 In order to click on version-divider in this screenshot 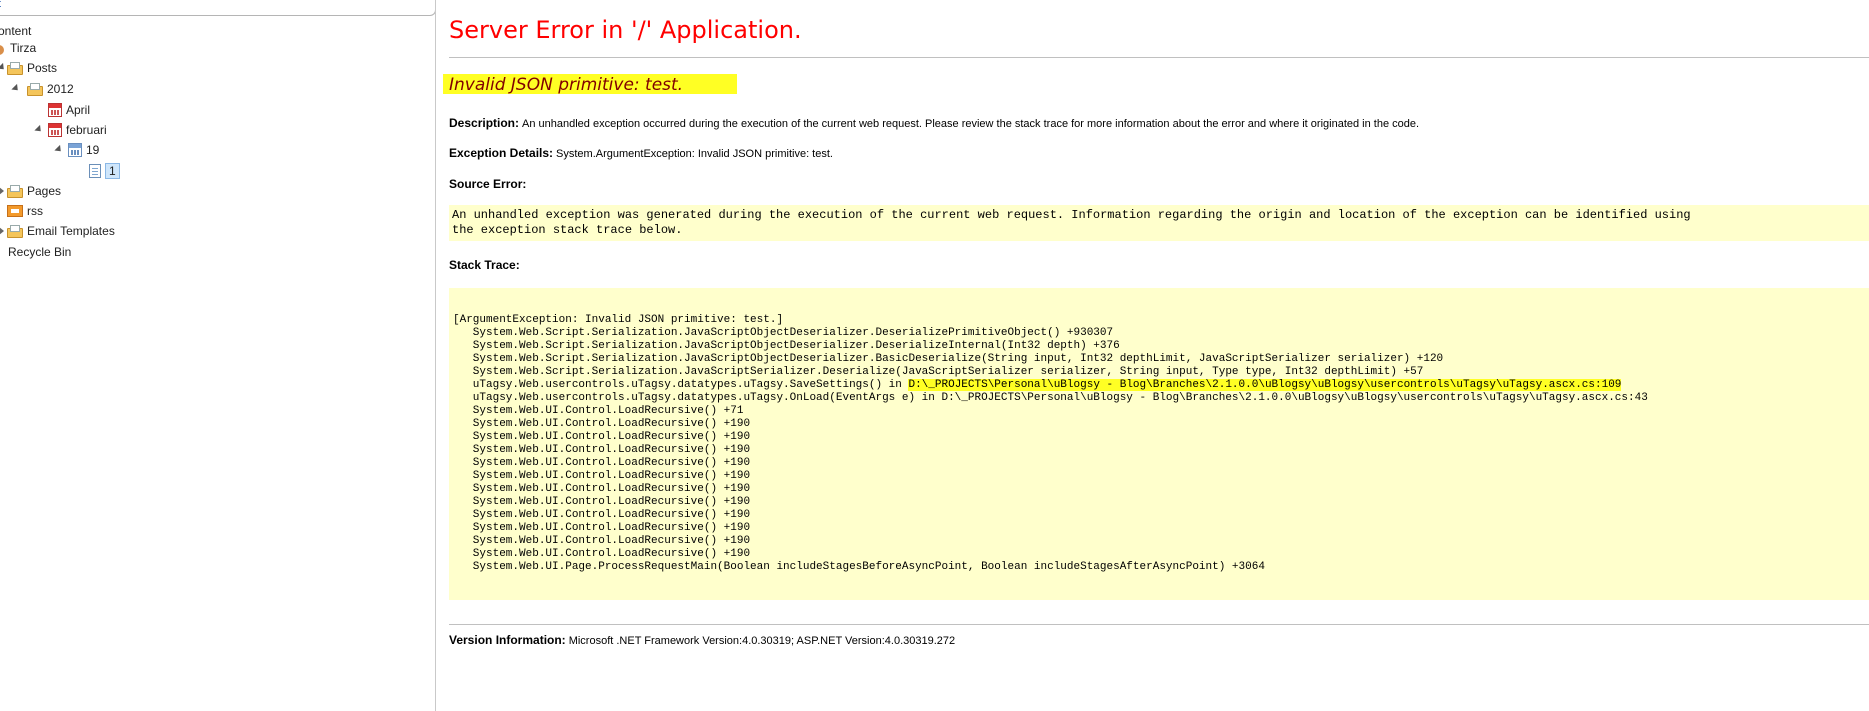, I will do `click(1159, 624)`.